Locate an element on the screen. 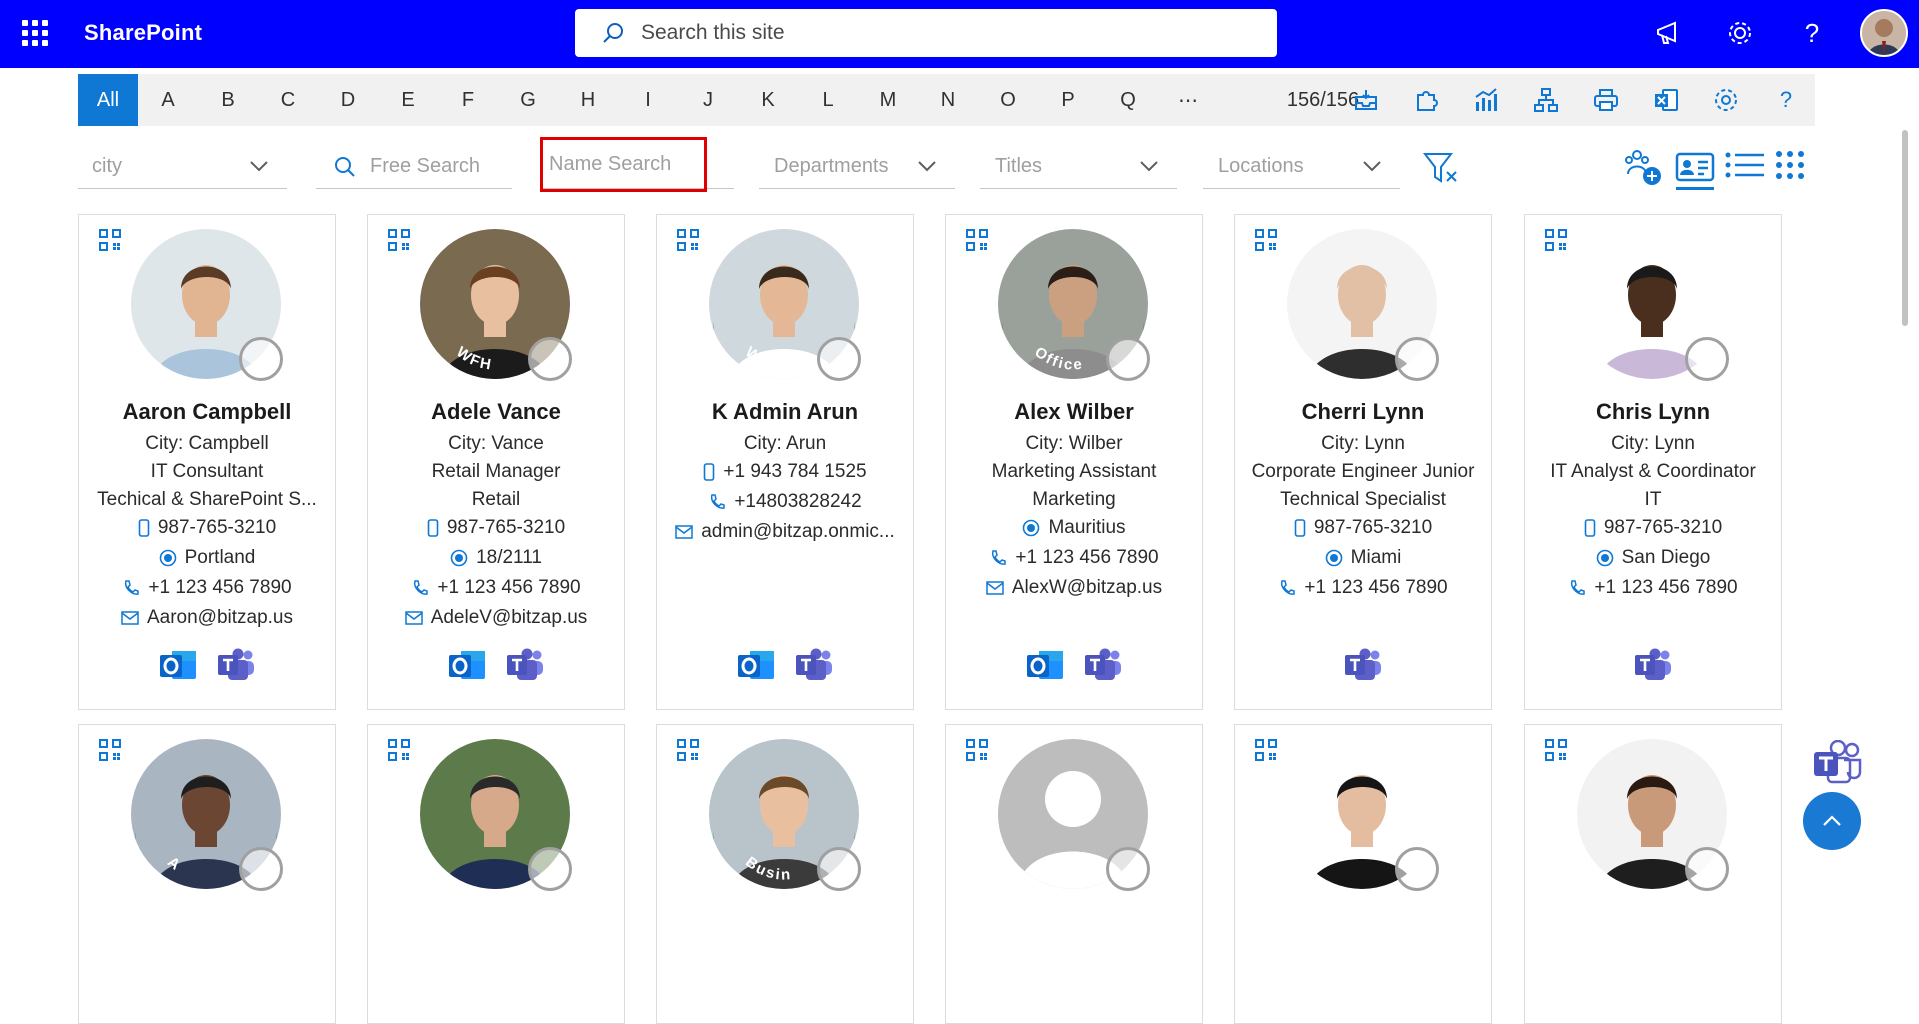 The image size is (1919, 1024). locations-dropdown: Locations is located at coordinates (1301, 167).